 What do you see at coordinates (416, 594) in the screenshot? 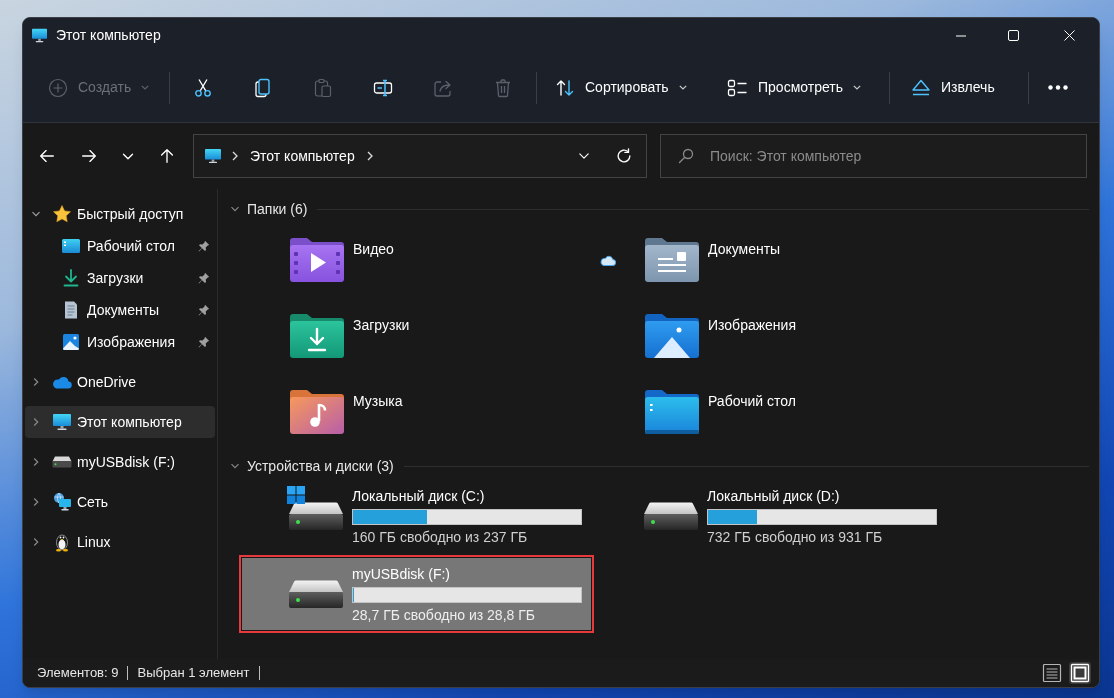
I see `drive-tile: myUSBdisk (F:) 28,7 ГБ свободно из 28,8 ГБ` at bounding box center [416, 594].